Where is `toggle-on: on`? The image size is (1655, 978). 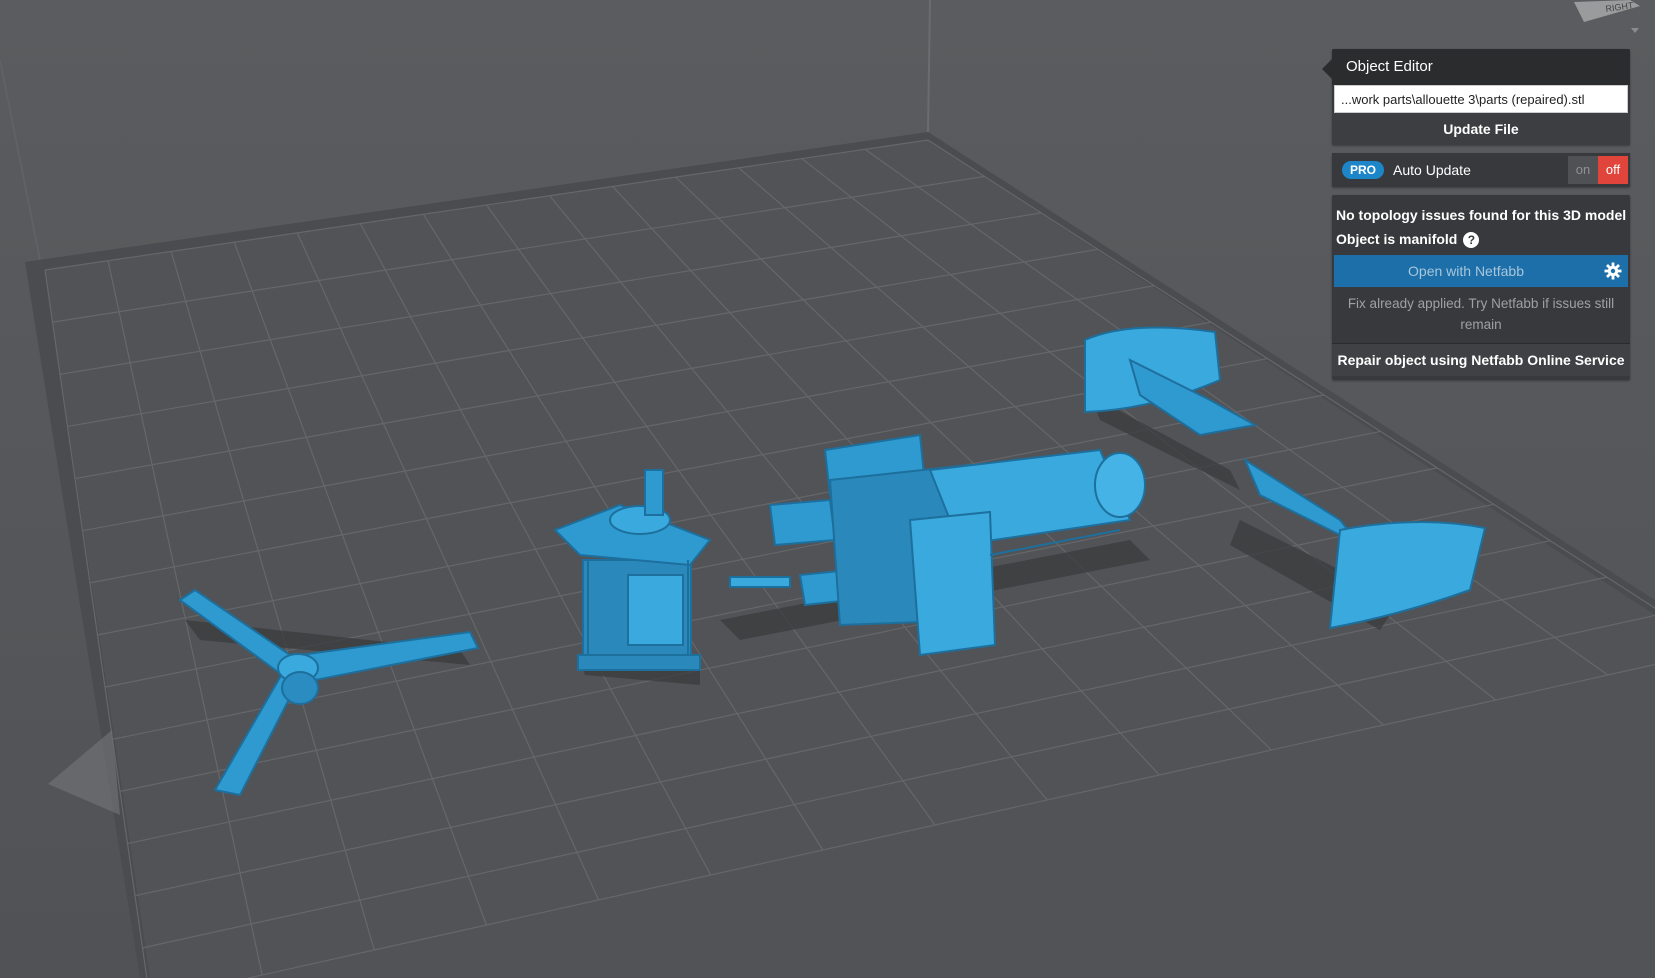 toggle-on: on is located at coordinates (1583, 170).